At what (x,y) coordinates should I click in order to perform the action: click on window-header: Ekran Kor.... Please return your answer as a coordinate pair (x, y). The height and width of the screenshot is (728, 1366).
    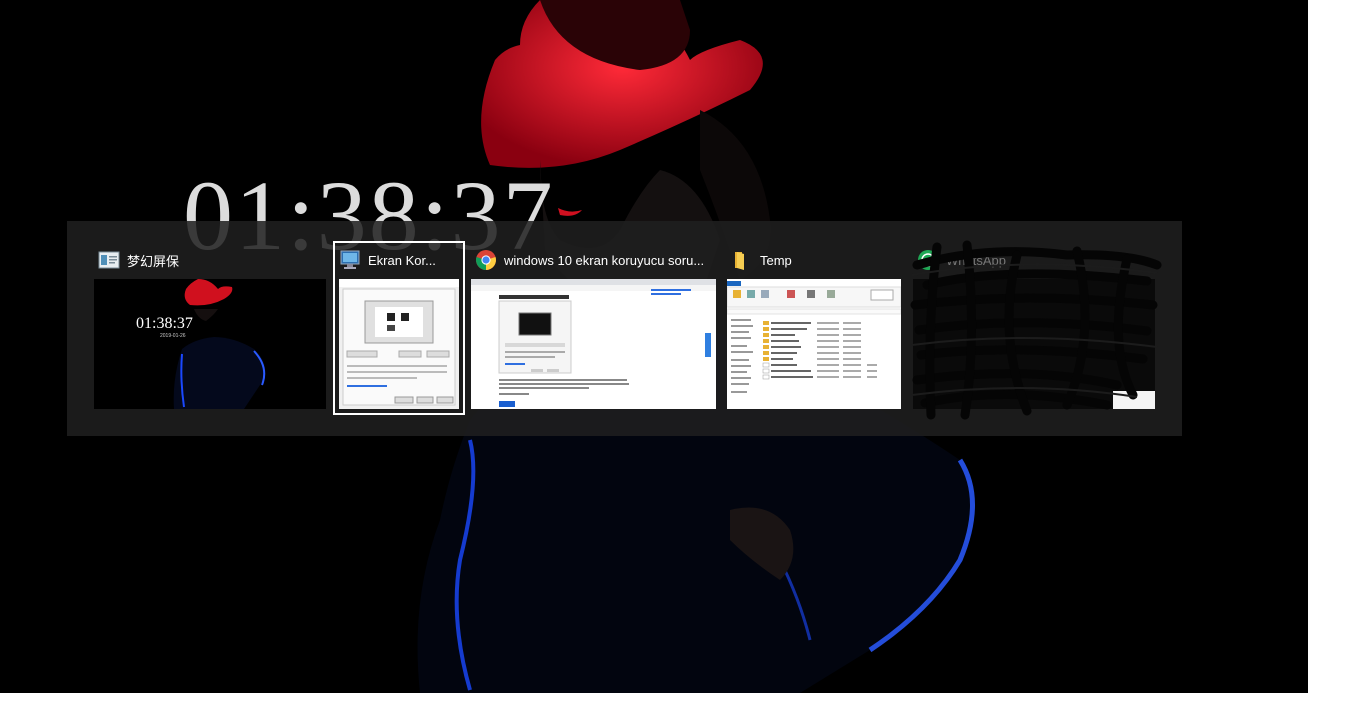
    Looking at the image, I should click on (399, 260).